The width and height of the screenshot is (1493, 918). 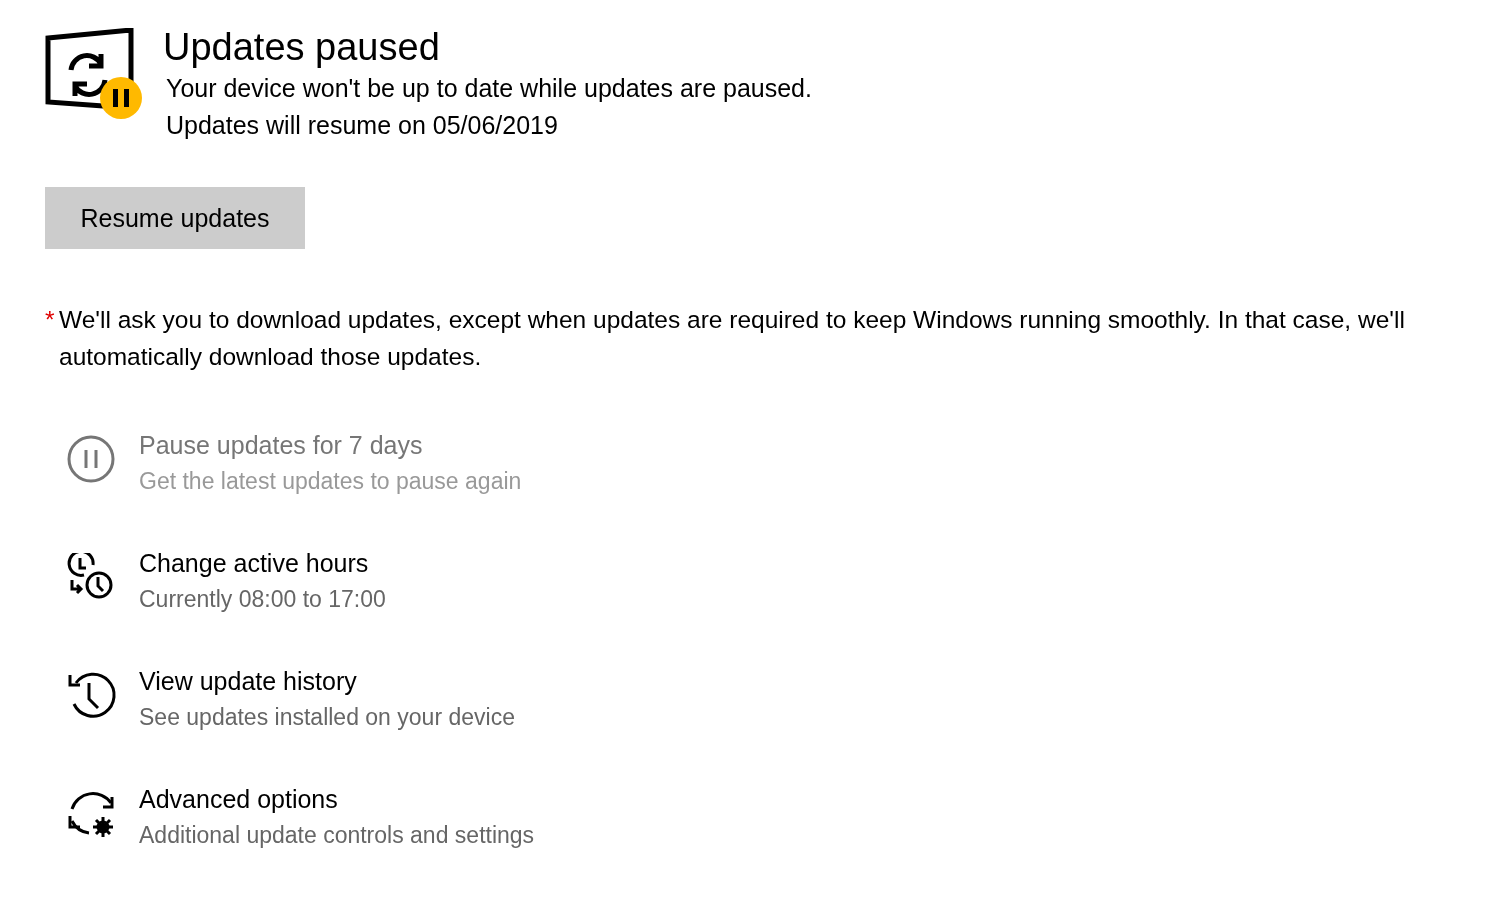 What do you see at coordinates (362, 125) in the screenshot?
I see `status-text: Updates will resume on 05/06/2019` at bounding box center [362, 125].